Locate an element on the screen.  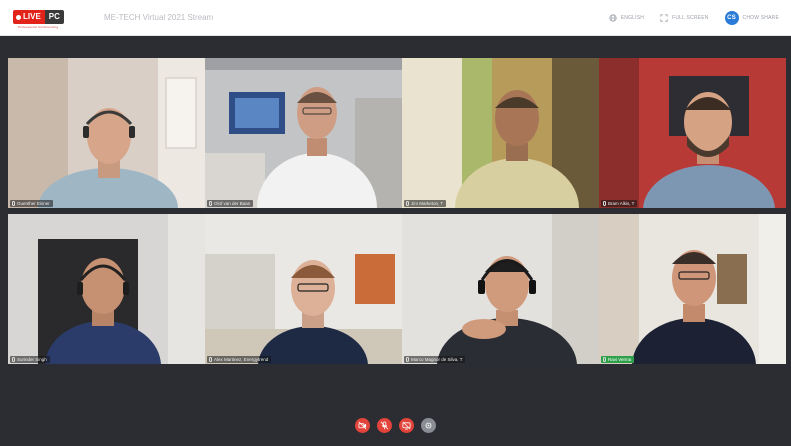
video-tile-active-speaker: Ravi Verma is located at coordinates (692, 289).